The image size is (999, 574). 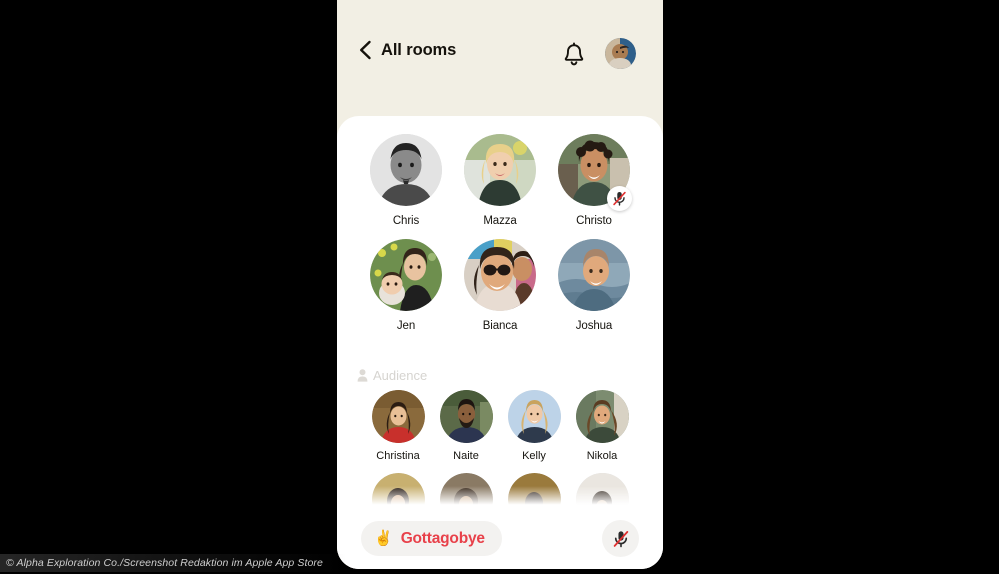 What do you see at coordinates (500, 426) in the screenshot?
I see `audience-row: Christina Naite Kelly Nikola` at bounding box center [500, 426].